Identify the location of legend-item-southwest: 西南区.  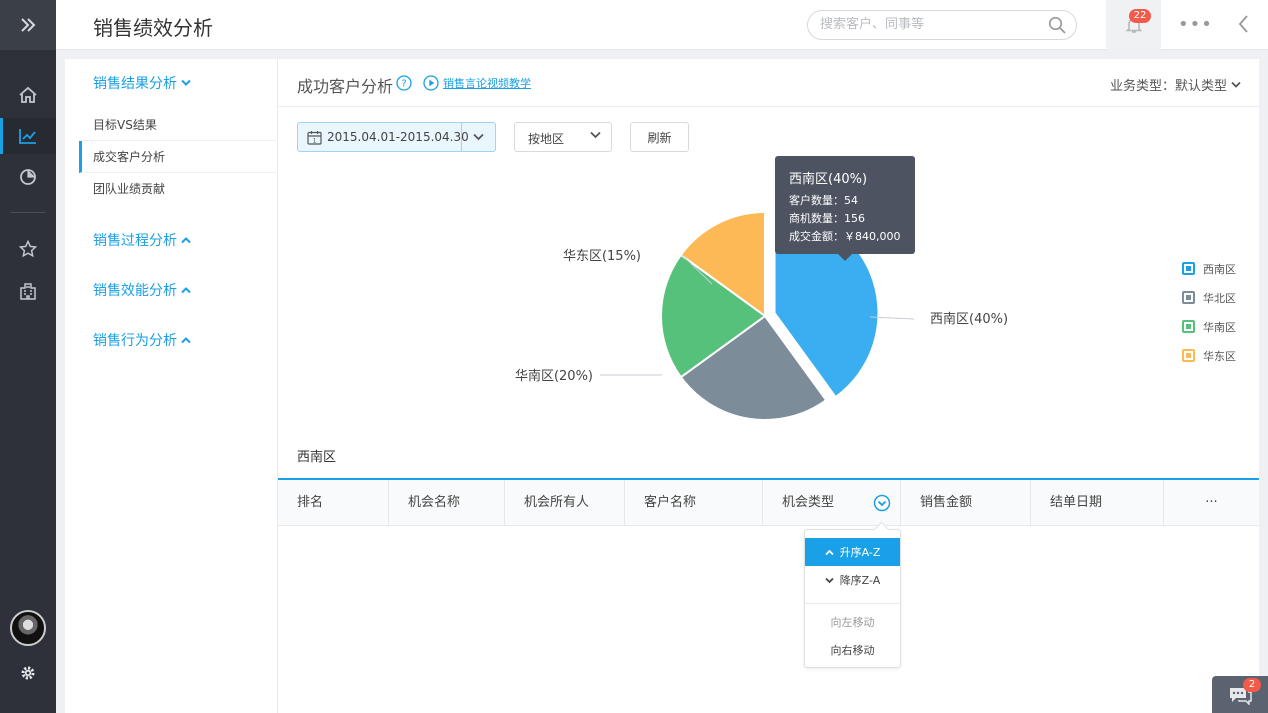
(1209, 268).